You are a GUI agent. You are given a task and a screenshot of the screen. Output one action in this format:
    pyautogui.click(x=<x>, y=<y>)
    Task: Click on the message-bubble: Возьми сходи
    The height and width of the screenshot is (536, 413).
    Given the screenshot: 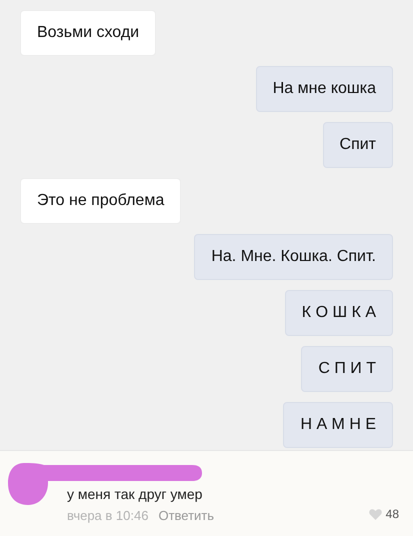 What is the action you would take?
    pyautogui.click(x=88, y=33)
    